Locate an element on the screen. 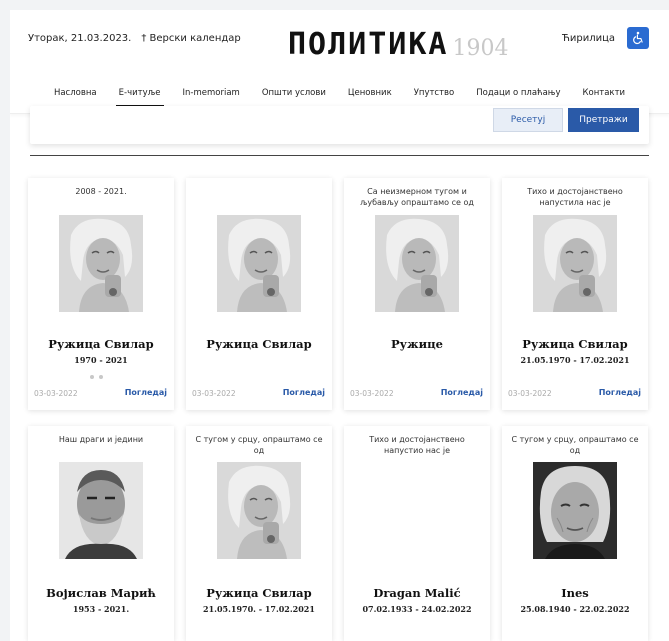 Image resolution: width=669 pixels, height=641 pixels. logo: ПОЛИТИКА 1904 is located at coordinates (398, 44).